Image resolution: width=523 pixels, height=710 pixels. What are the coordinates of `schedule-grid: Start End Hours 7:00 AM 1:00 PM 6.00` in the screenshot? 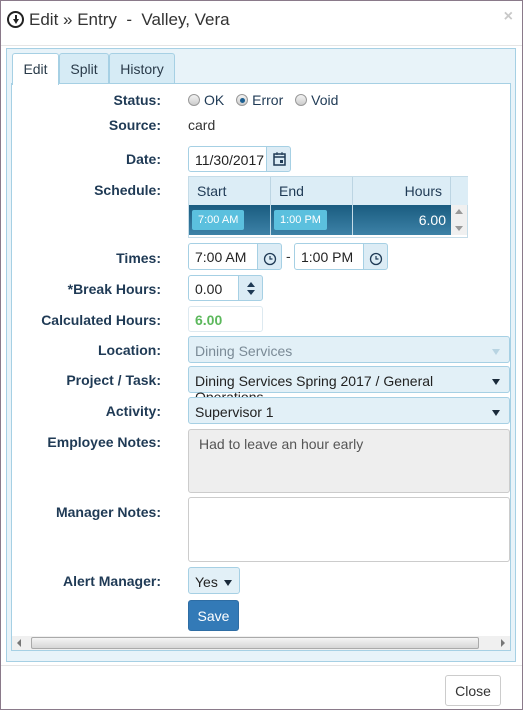 It's located at (328, 207).